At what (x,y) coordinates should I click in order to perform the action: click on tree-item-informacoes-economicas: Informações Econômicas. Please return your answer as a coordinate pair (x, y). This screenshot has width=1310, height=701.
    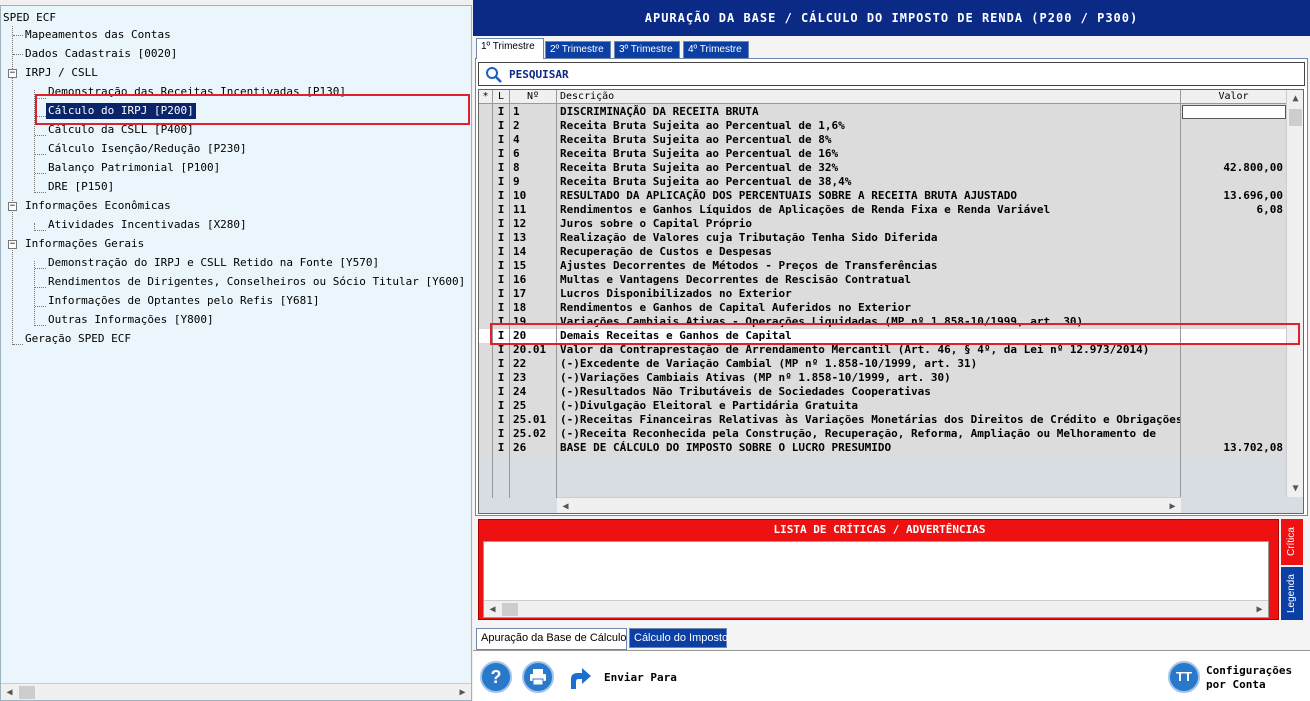
    Looking at the image, I should click on (98, 206).